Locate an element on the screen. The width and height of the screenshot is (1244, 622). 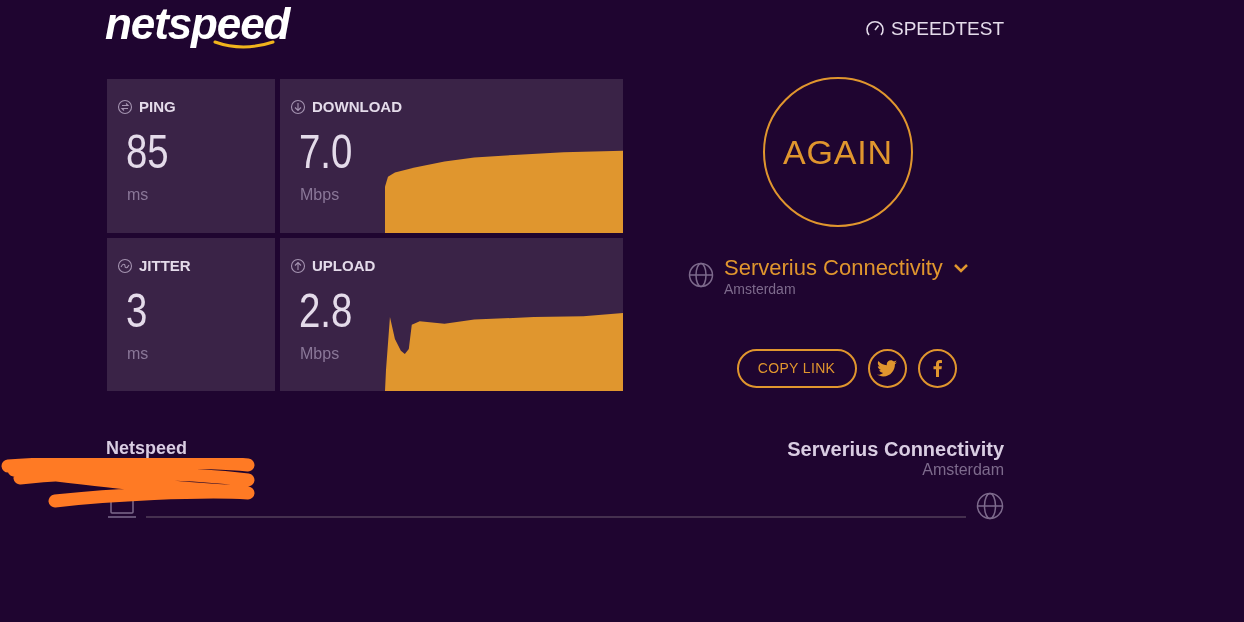
speedtest-link: SPEEDTEST is located at coordinates (934, 29).